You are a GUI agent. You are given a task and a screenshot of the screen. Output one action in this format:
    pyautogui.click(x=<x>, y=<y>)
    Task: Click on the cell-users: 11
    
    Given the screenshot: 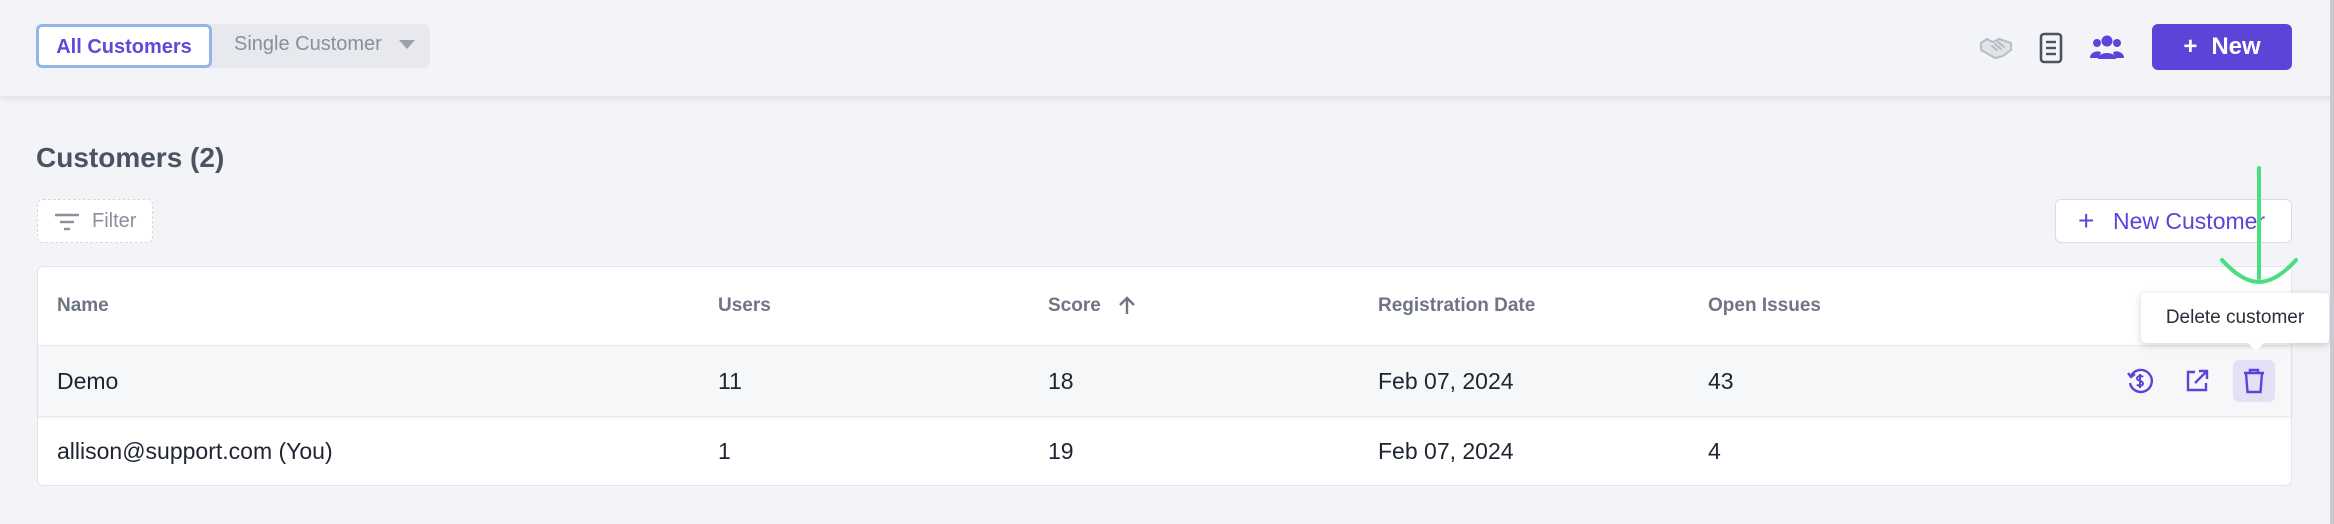 What is the action you would take?
    pyautogui.click(x=730, y=381)
    